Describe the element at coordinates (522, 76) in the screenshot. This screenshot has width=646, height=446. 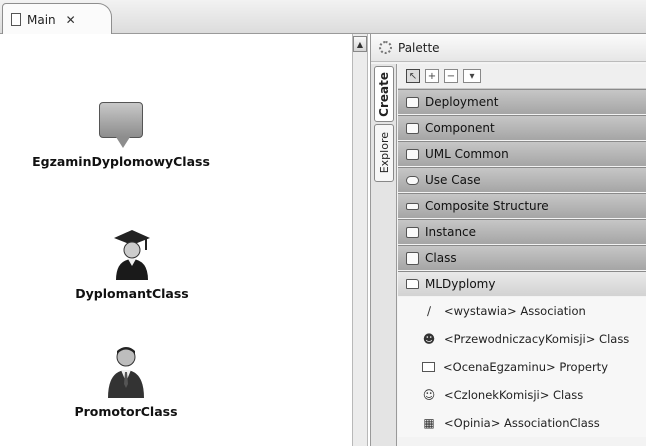
I see `palette-toolbar: ↖ + − ▾` at that location.